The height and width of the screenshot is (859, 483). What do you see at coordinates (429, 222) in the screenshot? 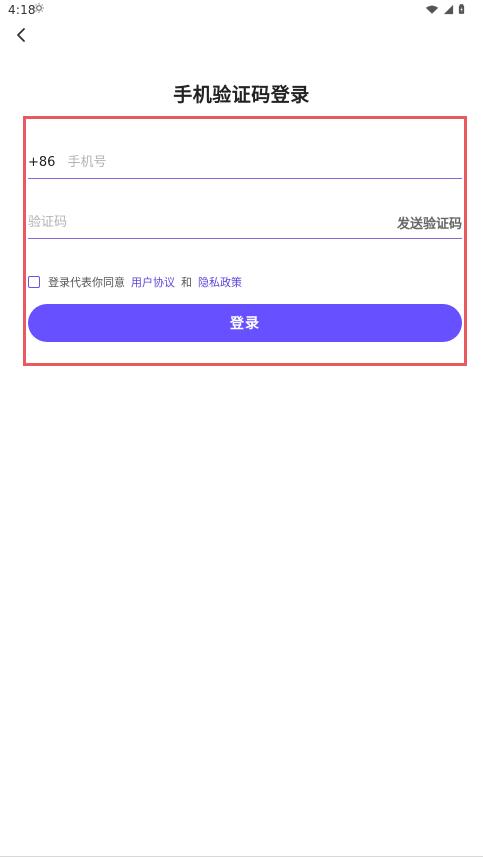
I see `send-code-button: 发送验证码` at bounding box center [429, 222].